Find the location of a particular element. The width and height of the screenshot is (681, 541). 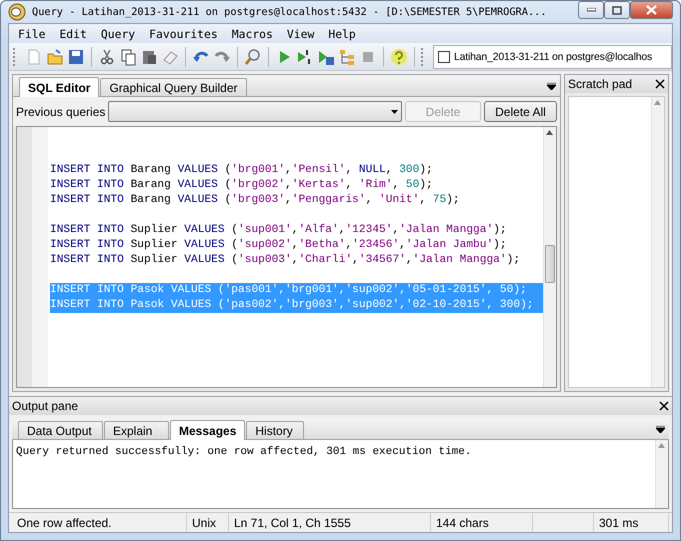

status-text: One row affected. is located at coordinates (99, 522).